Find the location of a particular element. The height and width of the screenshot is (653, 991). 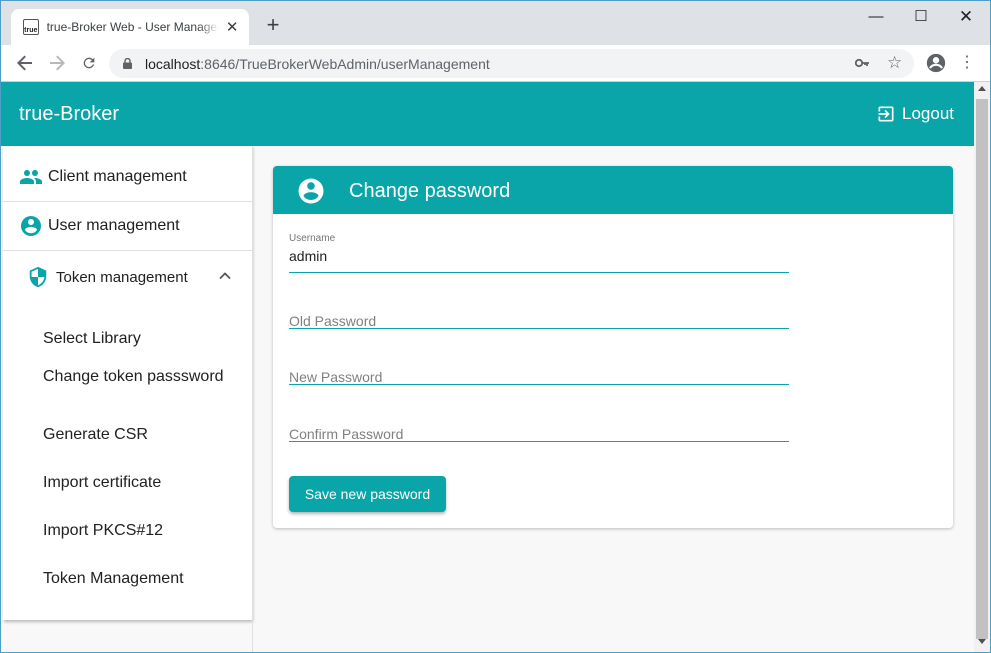

username-field: Username admin is located at coordinates (539, 253).